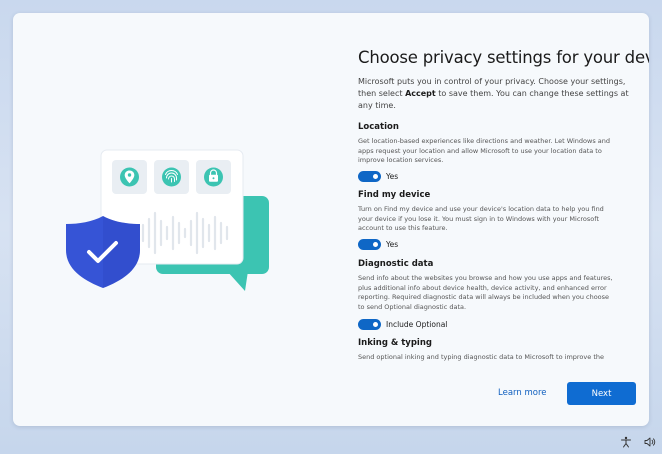  Describe the element at coordinates (369, 324) in the screenshot. I see `diagnostic-data-toggle` at that location.